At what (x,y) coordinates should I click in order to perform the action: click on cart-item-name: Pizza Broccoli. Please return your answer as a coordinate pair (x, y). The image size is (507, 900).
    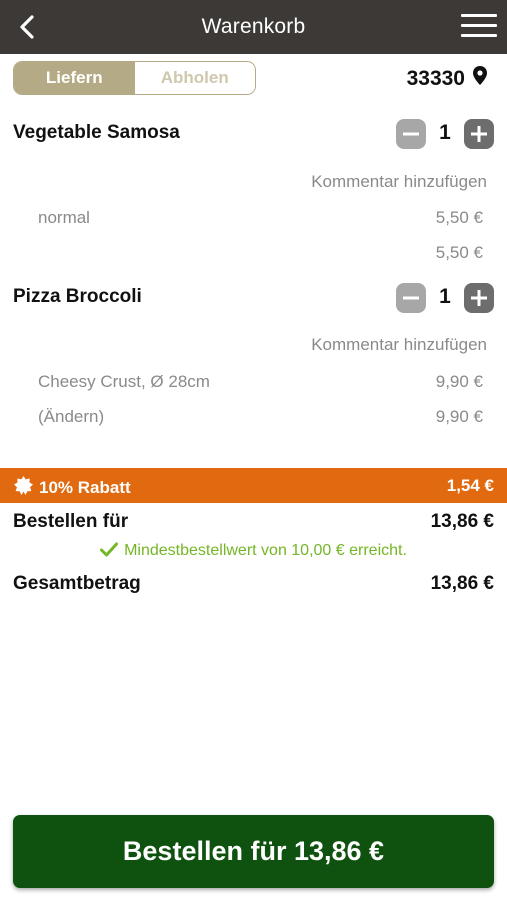
    Looking at the image, I should click on (77, 296).